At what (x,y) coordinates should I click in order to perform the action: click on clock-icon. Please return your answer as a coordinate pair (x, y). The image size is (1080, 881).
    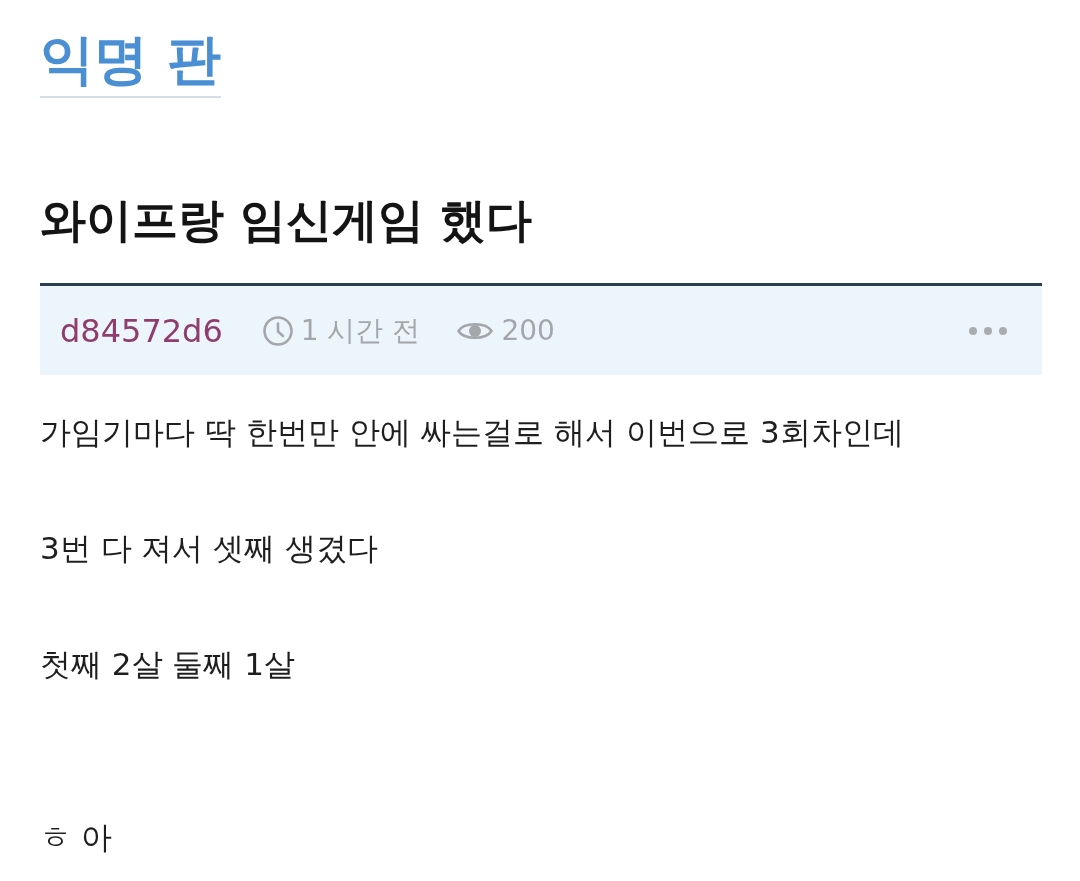
    Looking at the image, I should click on (277, 330).